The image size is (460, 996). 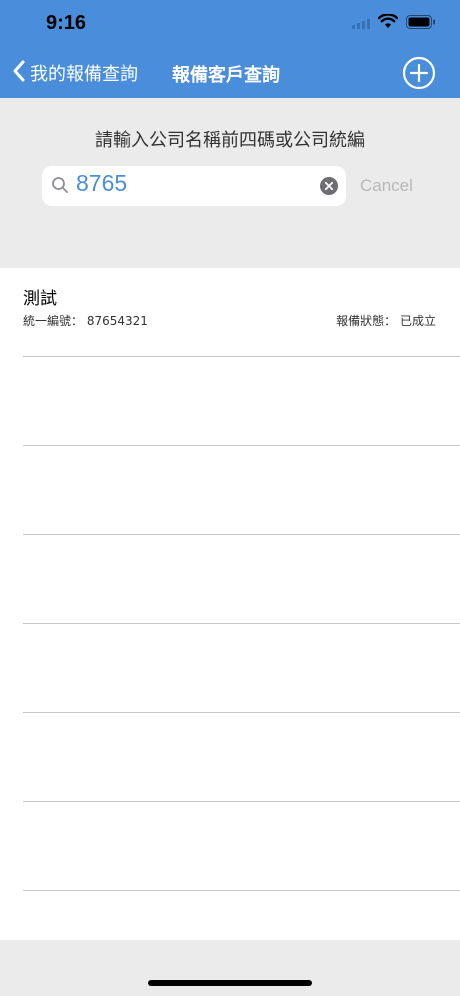 What do you see at coordinates (230, 983) in the screenshot?
I see `home-indicator` at bounding box center [230, 983].